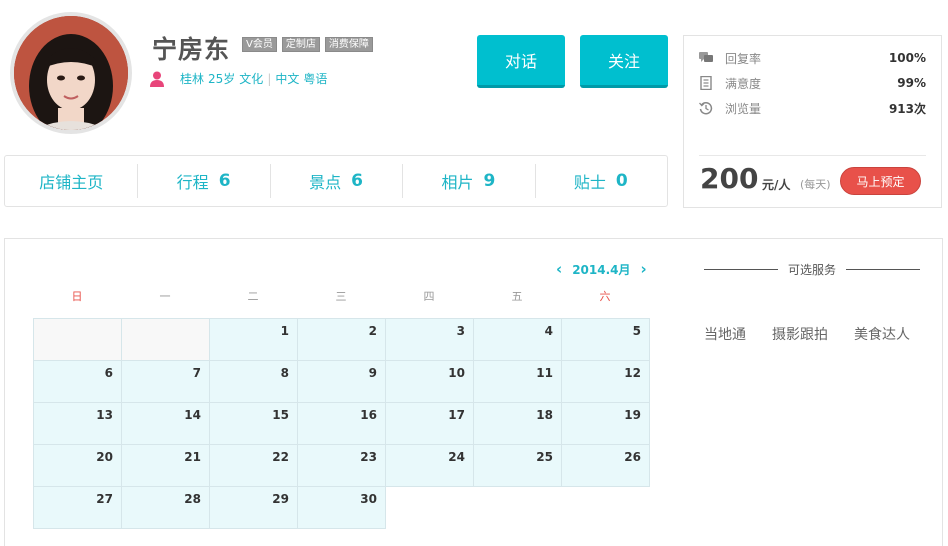 The width and height of the screenshot is (948, 546). I want to click on weekday: 四, so click(429, 296).